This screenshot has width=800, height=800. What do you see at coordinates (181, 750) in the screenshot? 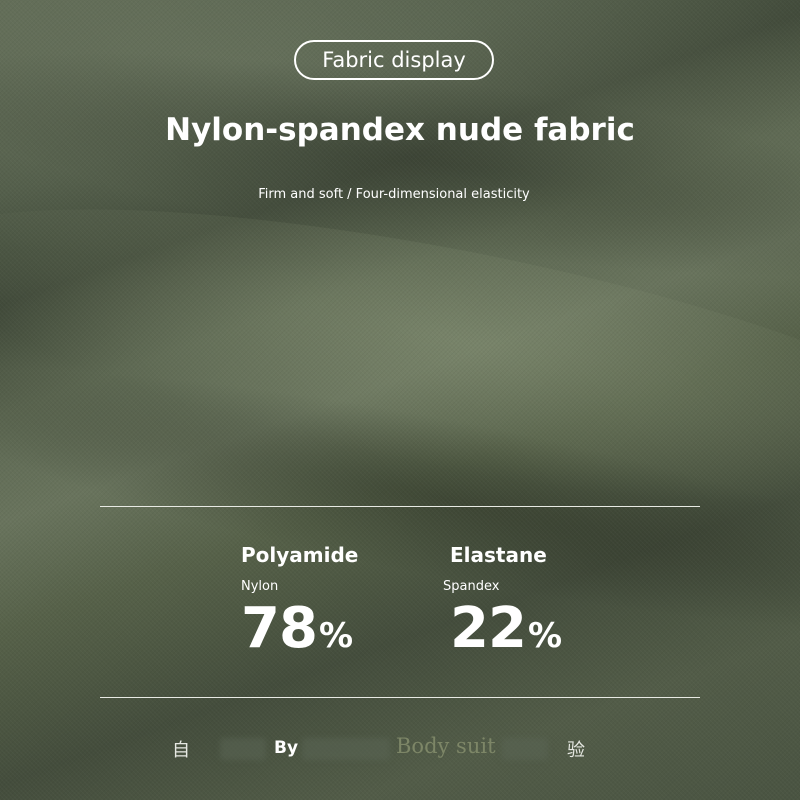
I see `footer-left-glyph: 自` at bounding box center [181, 750].